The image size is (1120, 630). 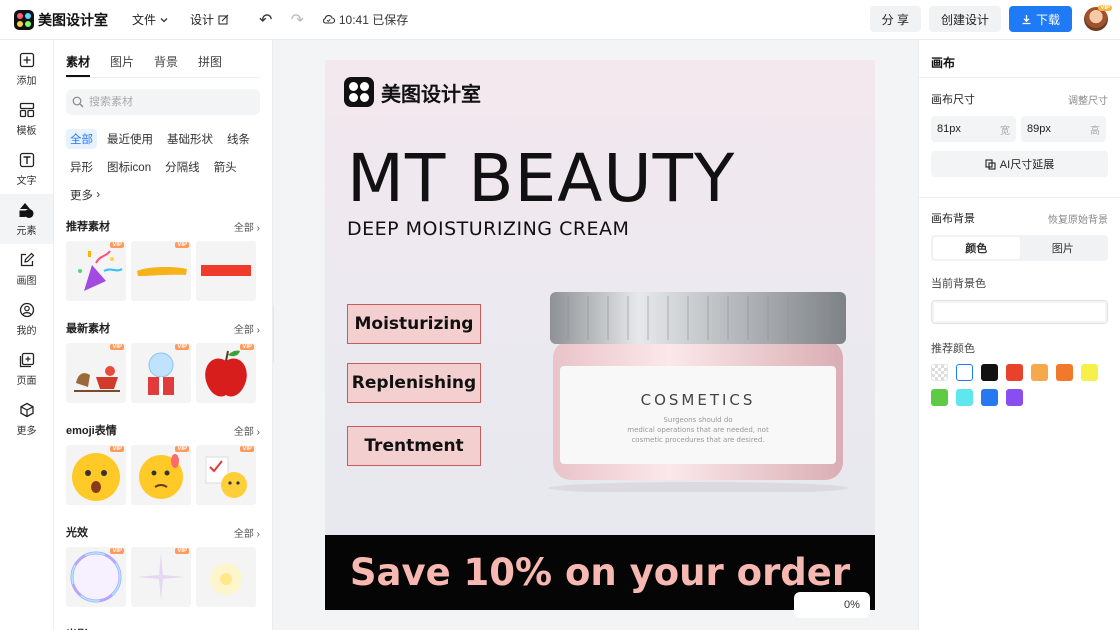 What do you see at coordinates (226, 475) in the screenshot?
I see `asset-chick-checklist: VIP` at bounding box center [226, 475].